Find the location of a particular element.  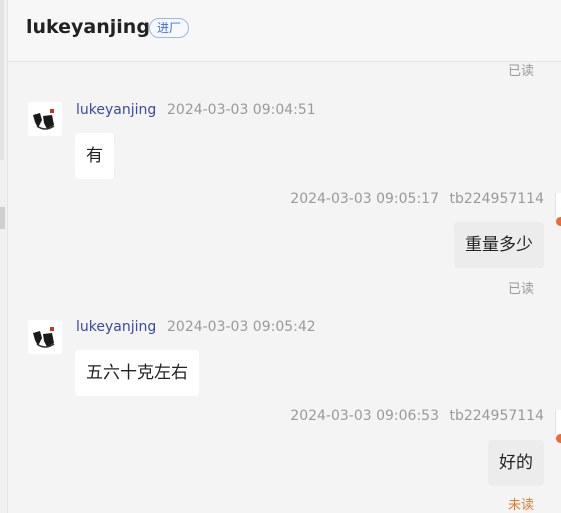

message-bubble: 有 is located at coordinates (94, 156).